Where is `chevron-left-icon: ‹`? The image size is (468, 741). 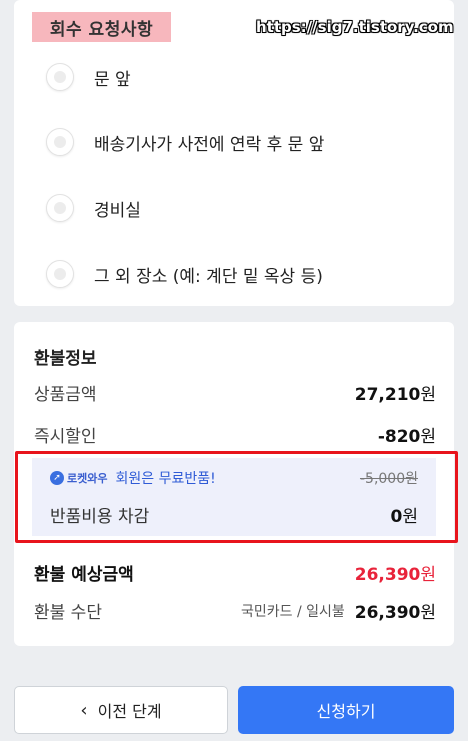 chevron-left-icon: ‹ is located at coordinates (84, 710).